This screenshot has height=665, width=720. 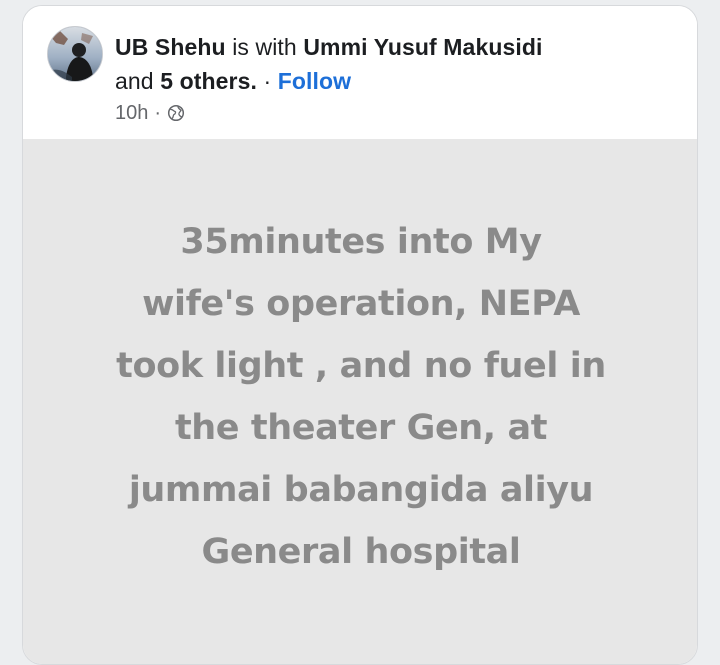 What do you see at coordinates (134, 81) in the screenshot?
I see `and-text: and` at bounding box center [134, 81].